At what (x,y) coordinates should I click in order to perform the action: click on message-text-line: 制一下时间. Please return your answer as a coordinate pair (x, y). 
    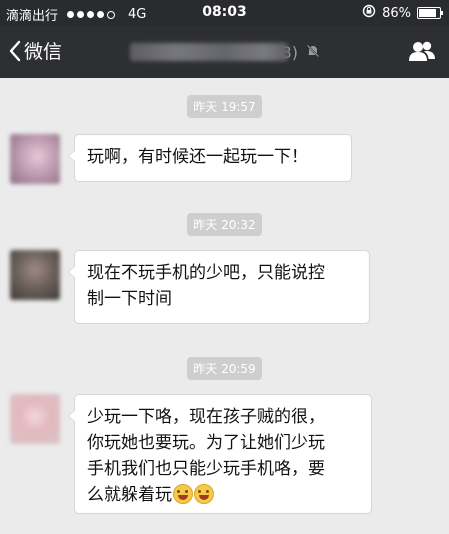
    Looking at the image, I should click on (129, 299).